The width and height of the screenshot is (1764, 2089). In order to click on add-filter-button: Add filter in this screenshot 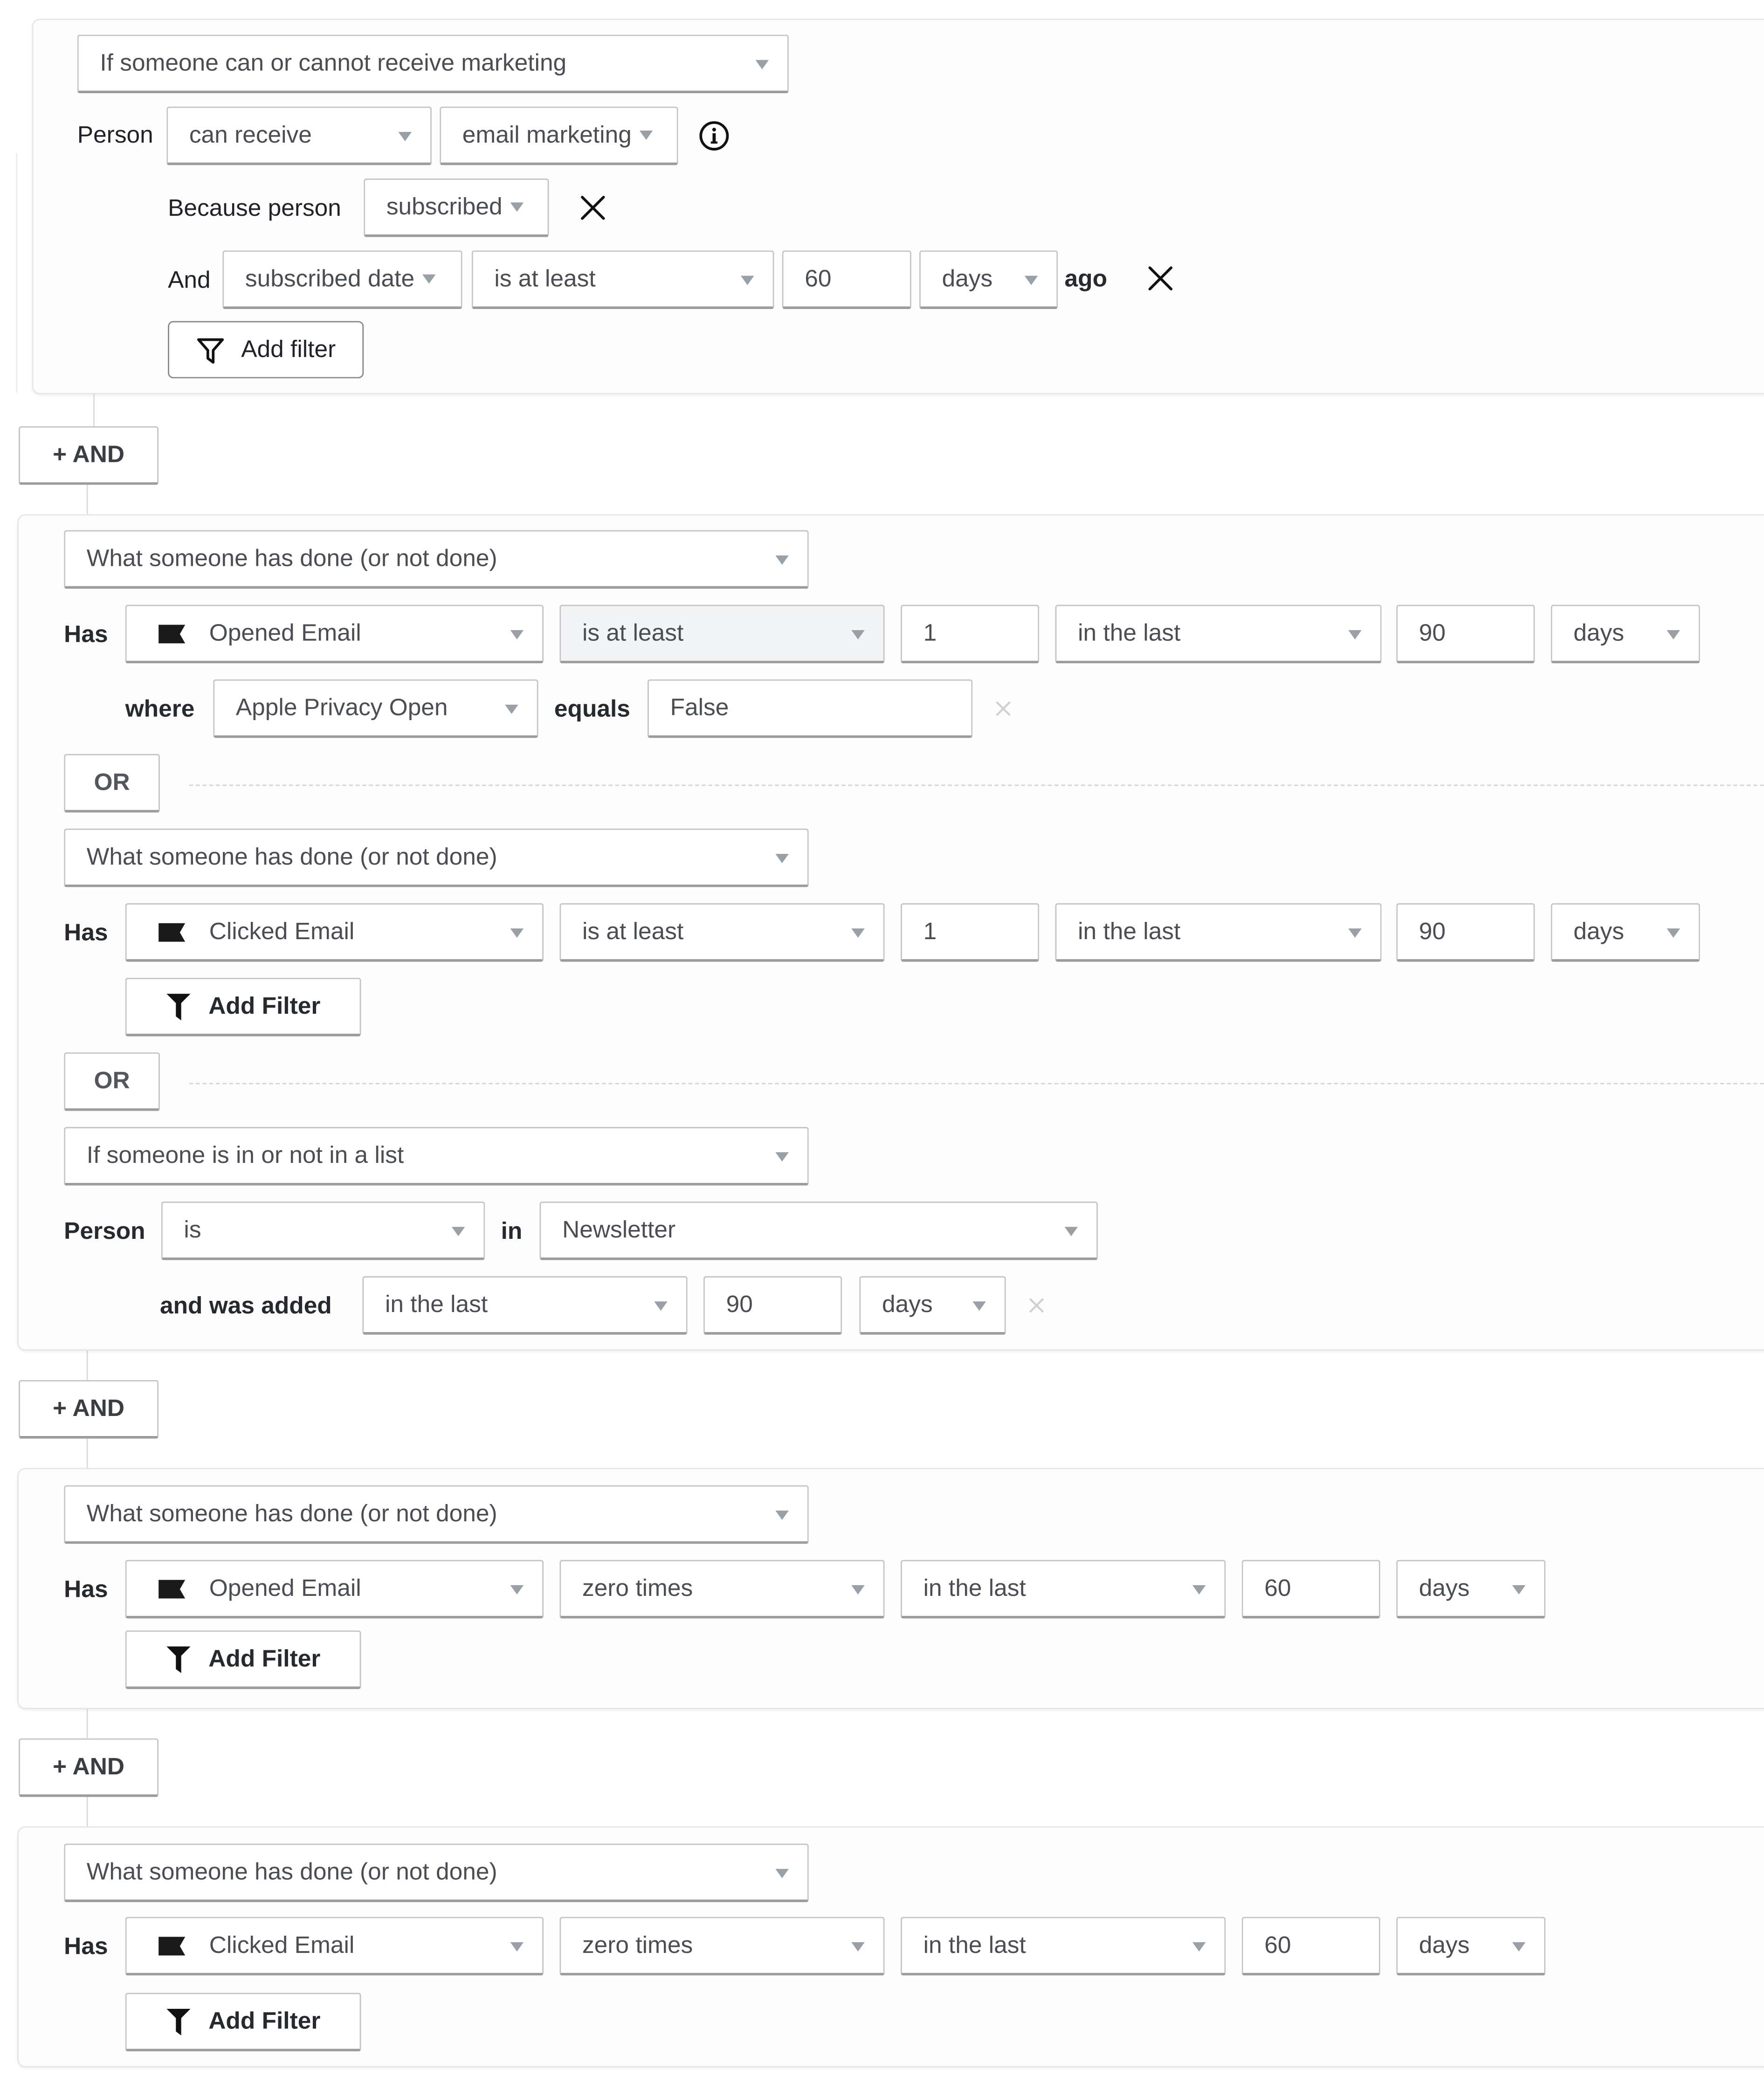, I will do `click(266, 349)`.